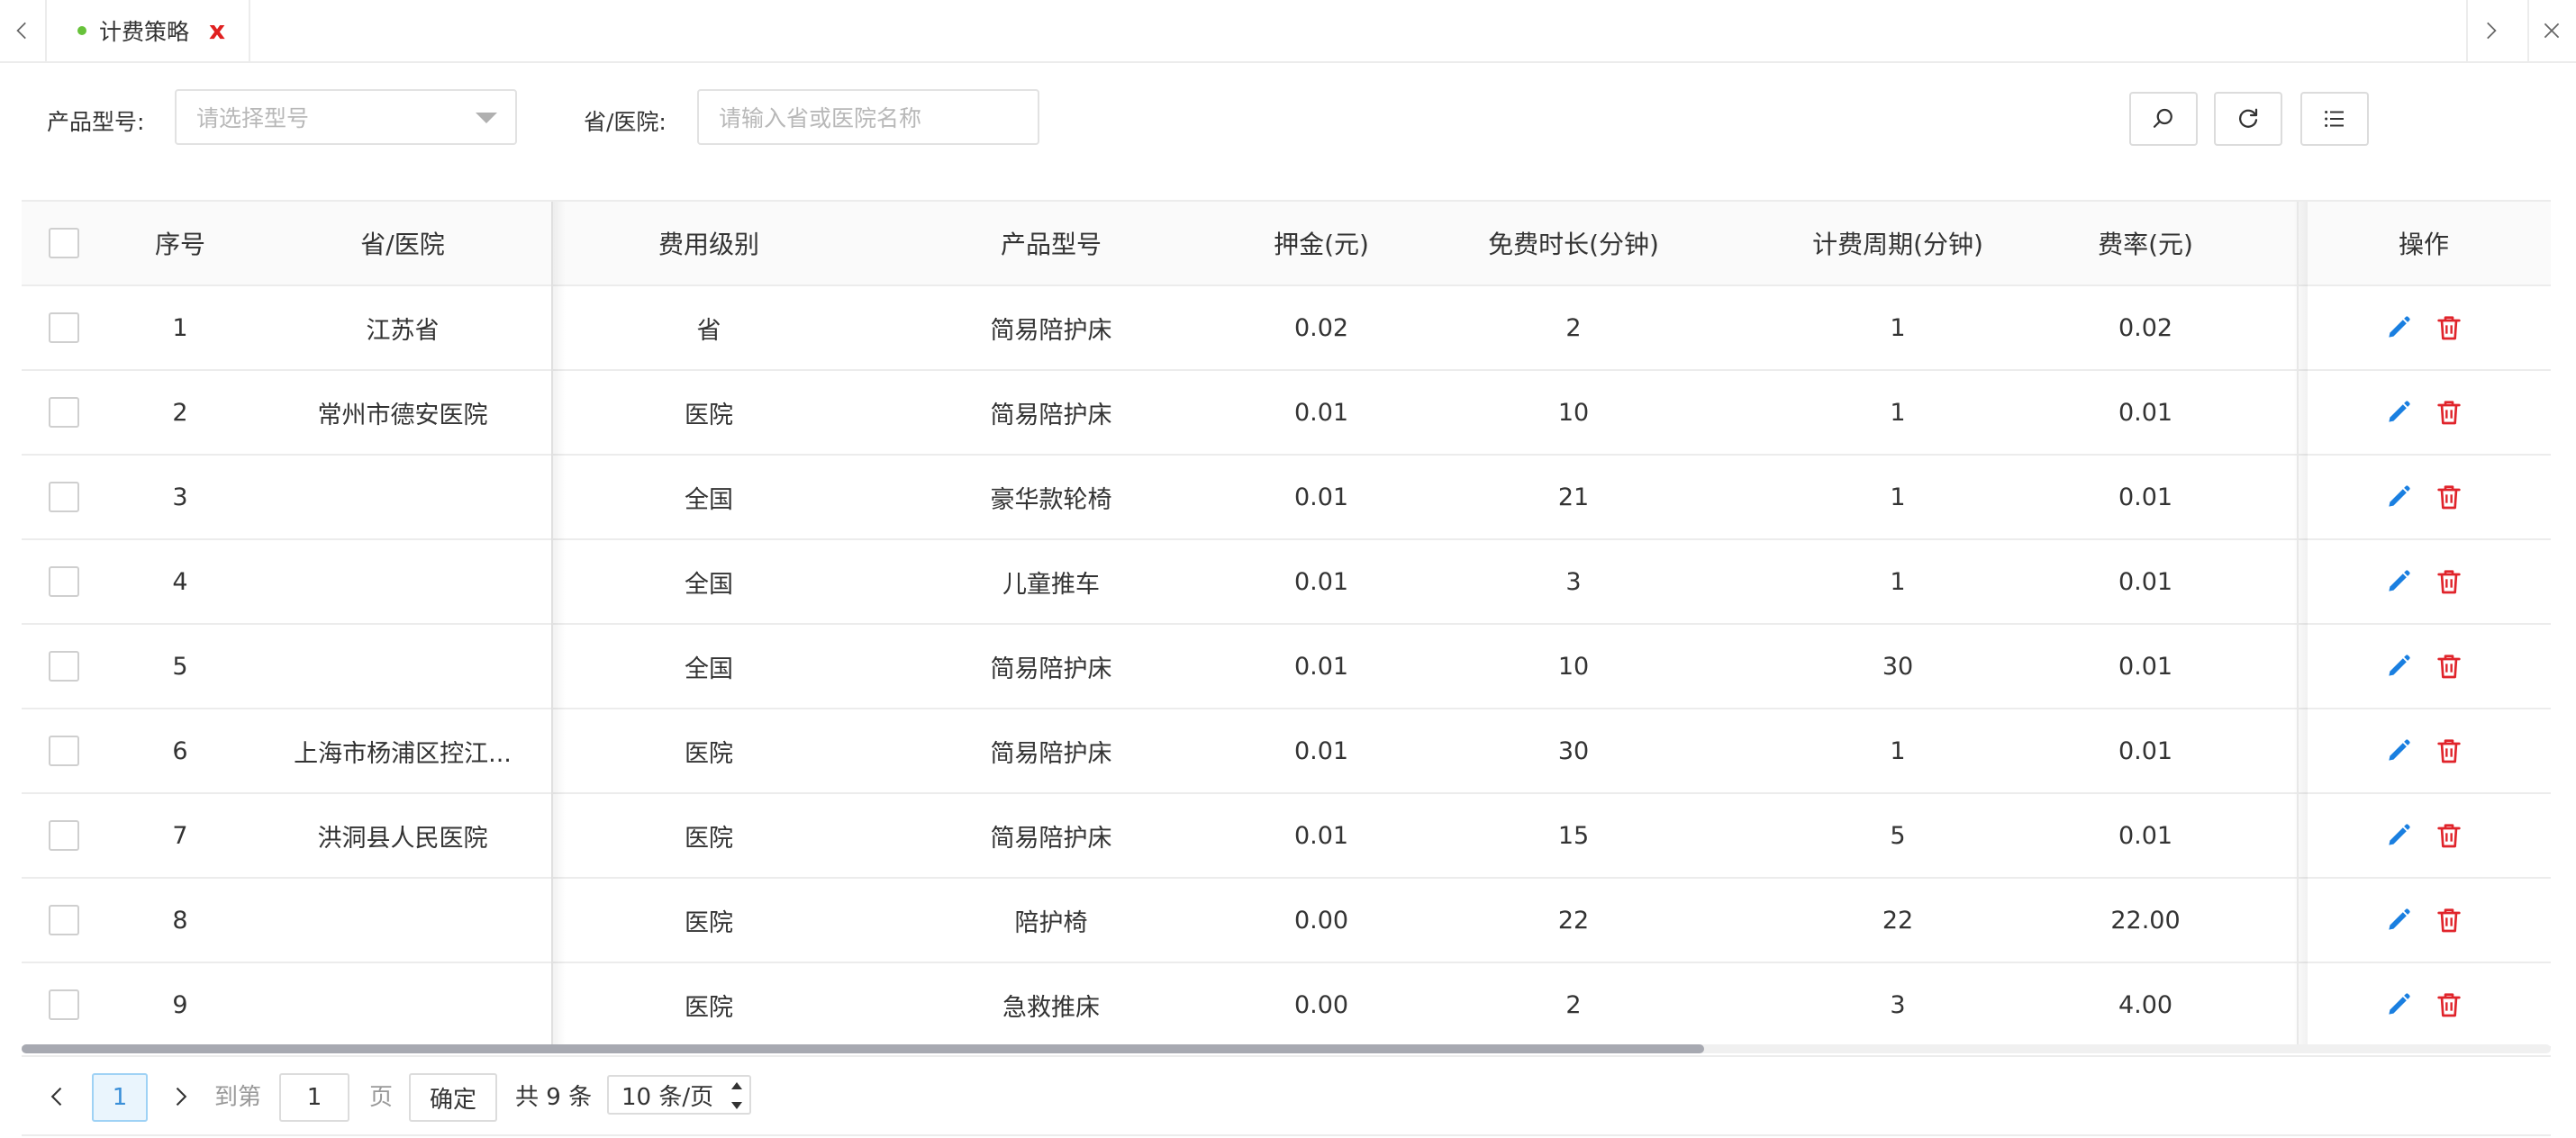 Image resolution: width=2576 pixels, height=1138 pixels. What do you see at coordinates (1286, 751) in the screenshot?
I see `table-row: 6 上海市杨浦区控江... 医院 简易陪护床 0.01 30 1 0.01` at bounding box center [1286, 751].